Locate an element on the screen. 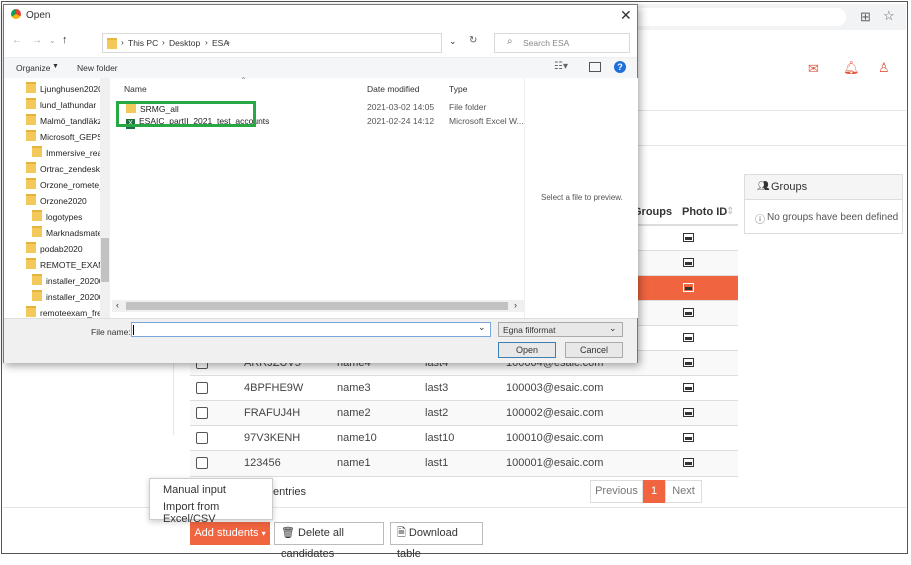 This screenshot has width=911, height=565. close-icon: ✕ is located at coordinates (626, 15).